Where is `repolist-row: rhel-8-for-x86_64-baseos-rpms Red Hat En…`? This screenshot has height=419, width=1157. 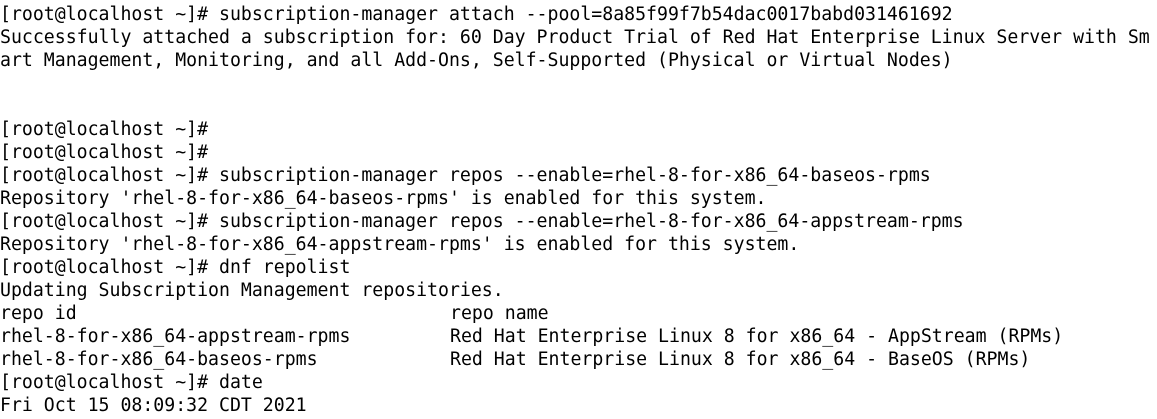
repolist-row: rhel-8-for-x86_64-baseos-rpms Red Hat En… is located at coordinates (578, 359).